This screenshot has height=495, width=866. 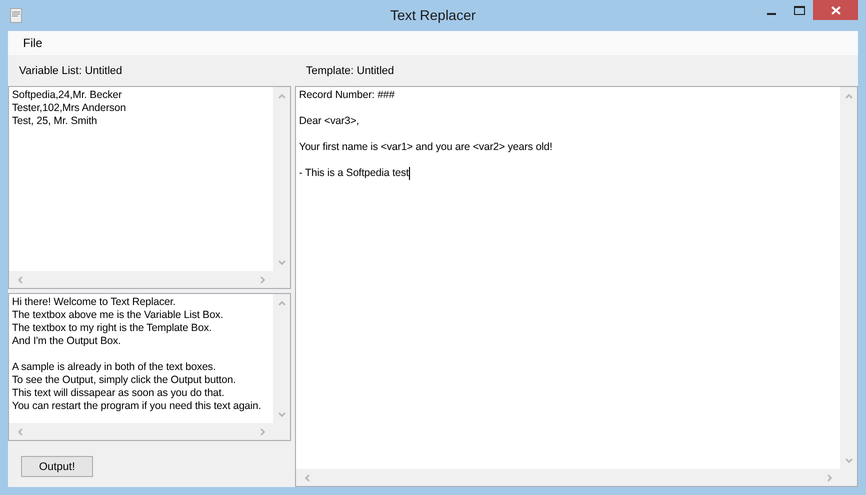 What do you see at coordinates (350, 71) in the screenshot?
I see `template-label: Template: Untitled` at bounding box center [350, 71].